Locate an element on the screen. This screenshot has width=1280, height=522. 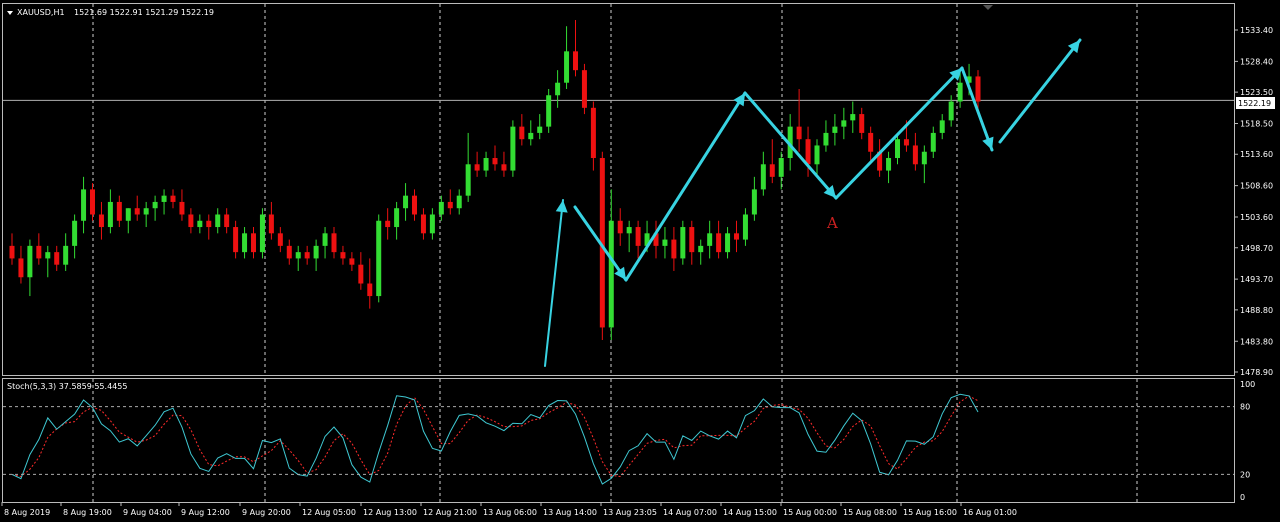
time-tick-label: 12 Aug 13:00 is located at coordinates (390, 512).